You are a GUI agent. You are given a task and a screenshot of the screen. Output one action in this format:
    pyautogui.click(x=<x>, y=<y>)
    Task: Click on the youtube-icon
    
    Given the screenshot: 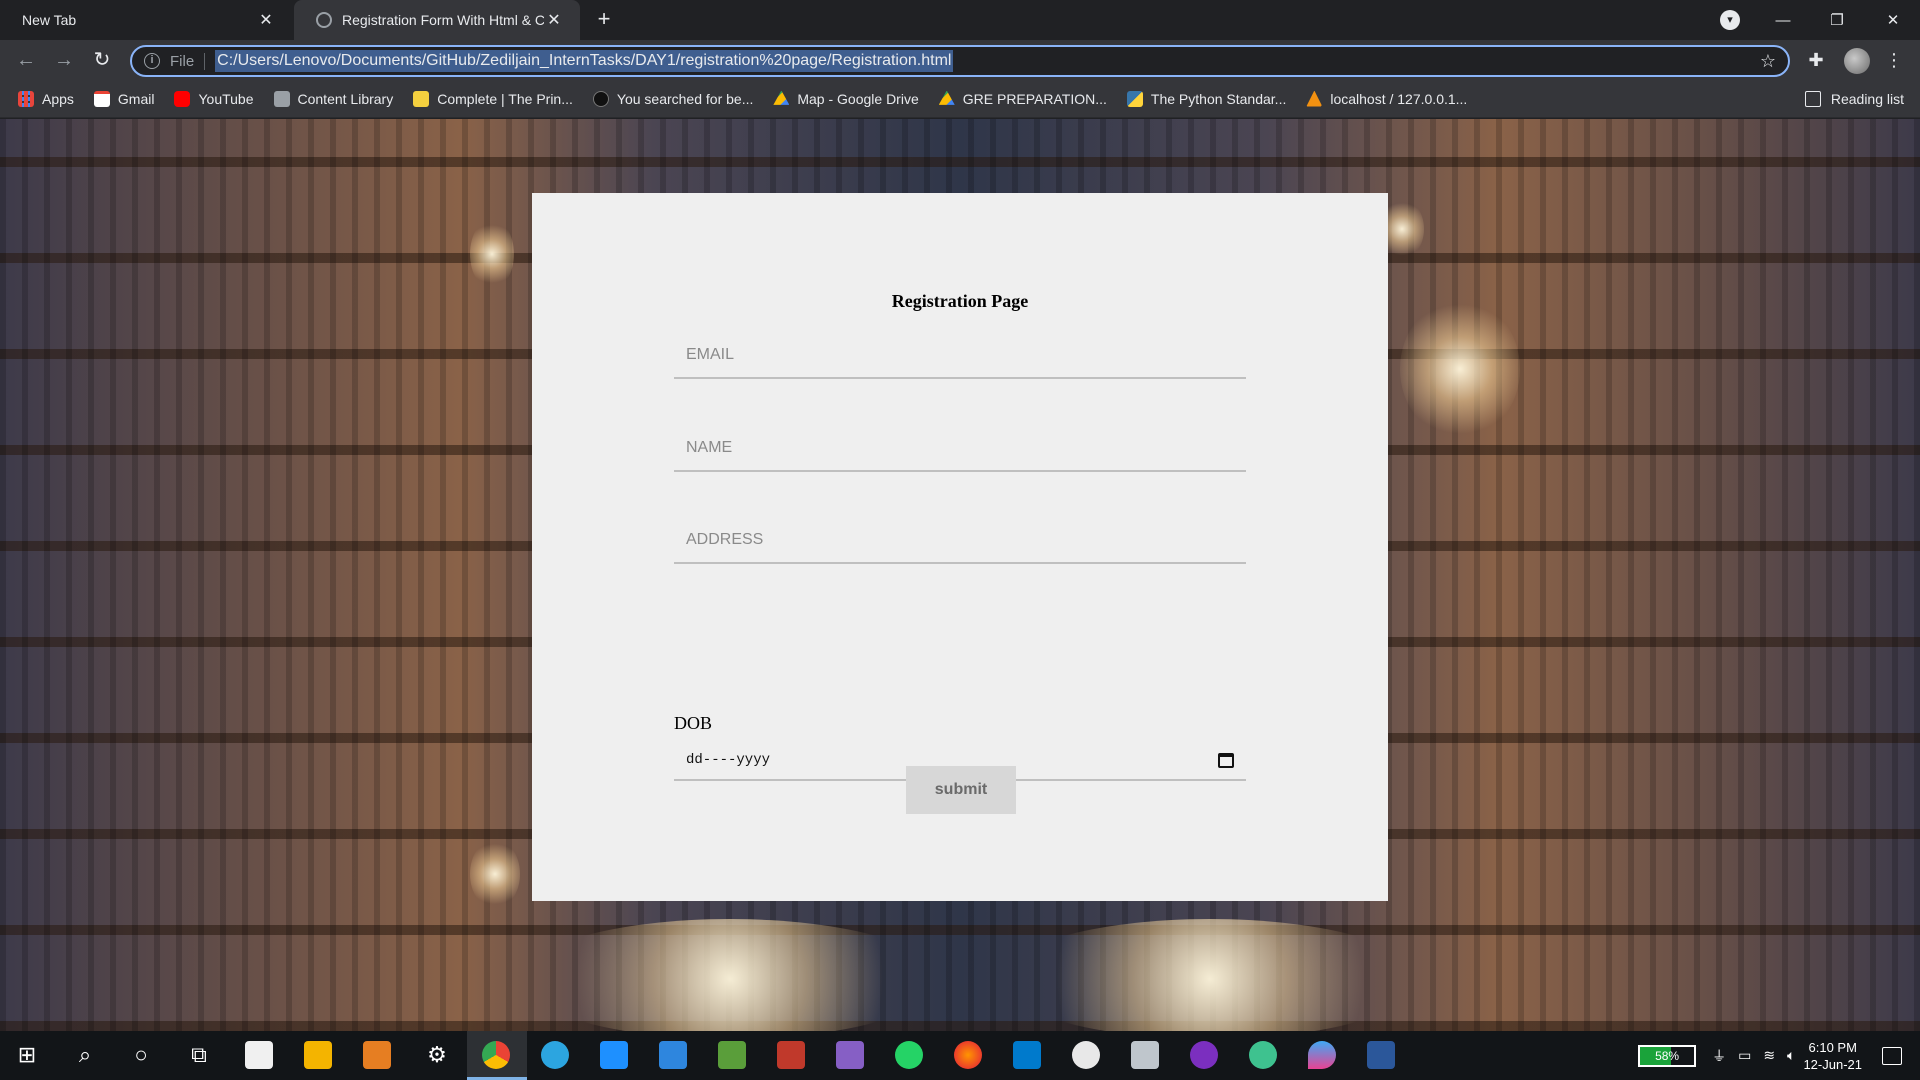 What is the action you would take?
    pyautogui.click(x=182, y=98)
    